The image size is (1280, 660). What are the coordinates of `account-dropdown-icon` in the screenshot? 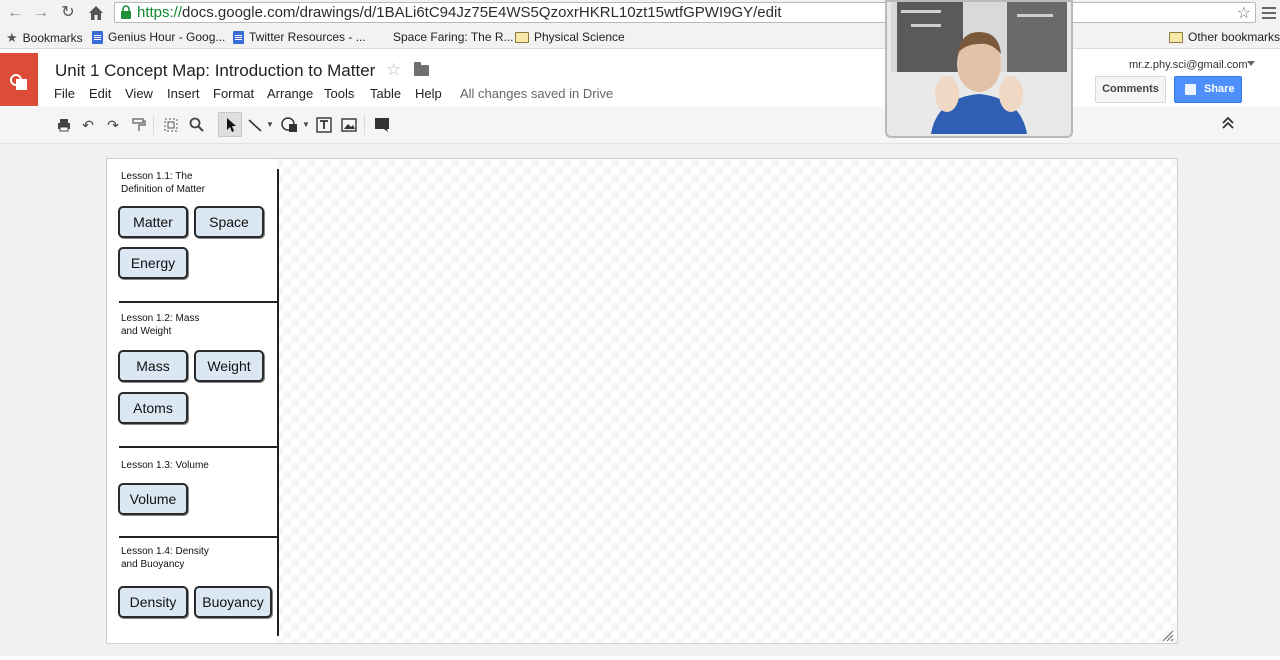 It's located at (1251, 63).